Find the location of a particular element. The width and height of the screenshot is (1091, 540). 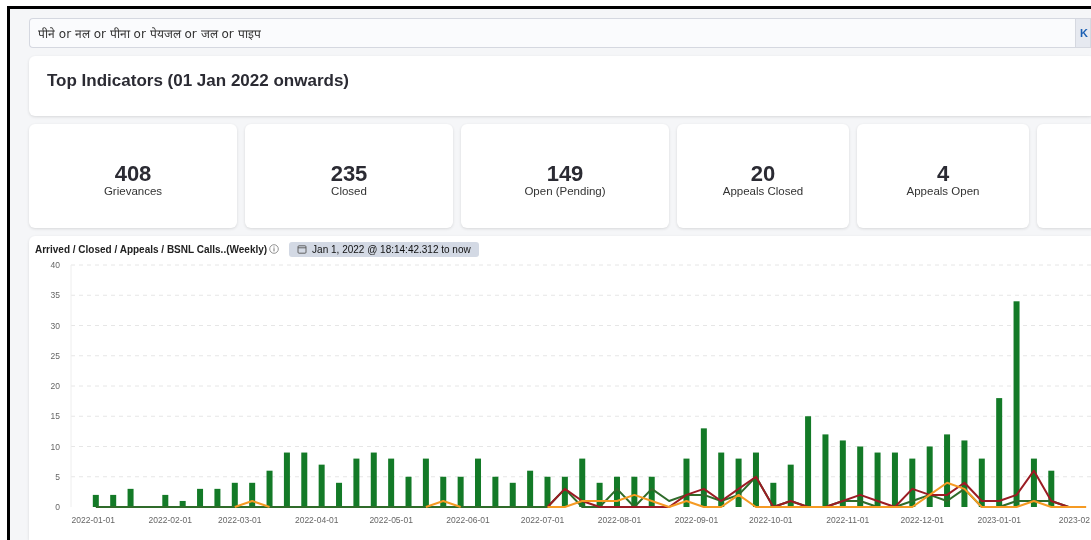

y-axis-label: 15 is located at coordinates (55, 416).